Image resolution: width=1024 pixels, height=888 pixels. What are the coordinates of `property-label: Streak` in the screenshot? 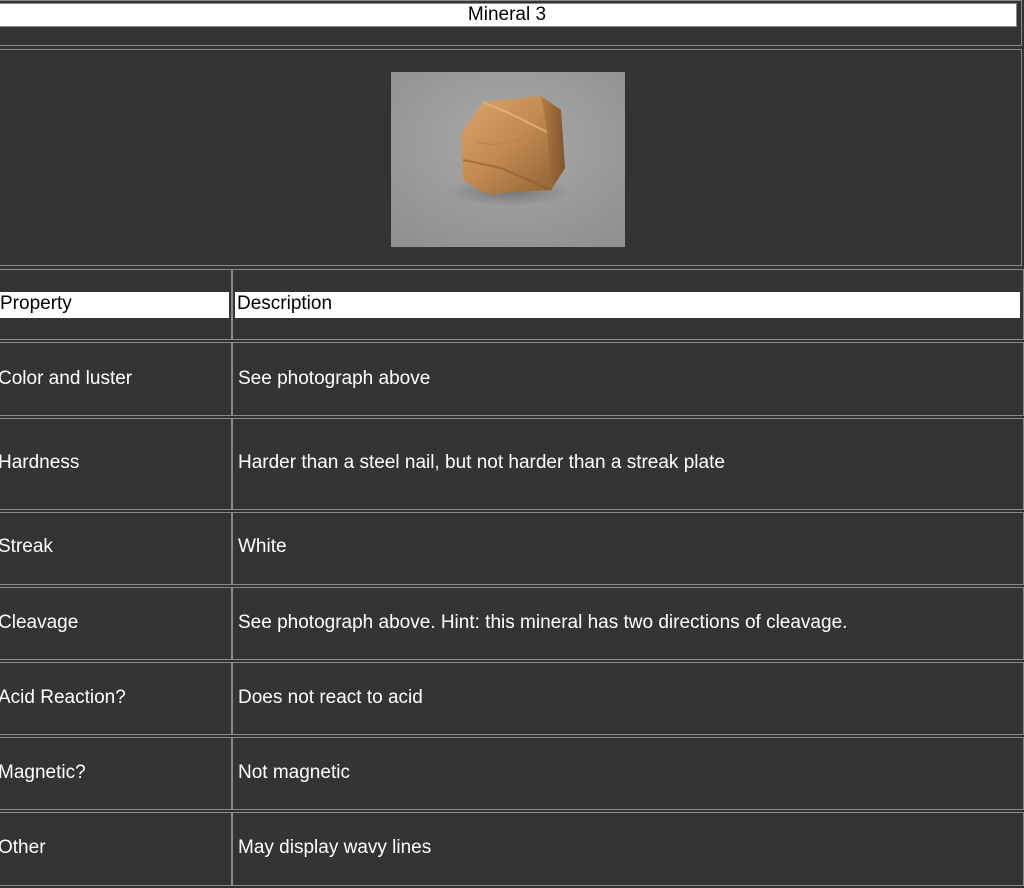 It's located at (26, 546).